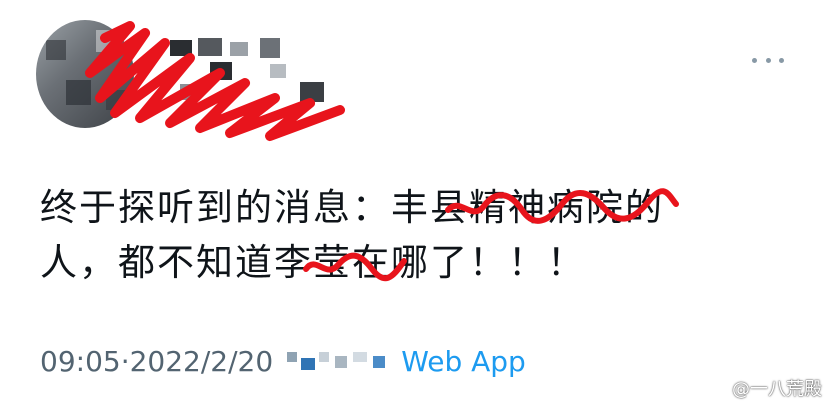 This screenshot has width=828, height=409. Describe the element at coordinates (352, 207) in the screenshot. I see `tweet-text-line-1: 终于探听到的消息：丰县精神病院的` at that location.